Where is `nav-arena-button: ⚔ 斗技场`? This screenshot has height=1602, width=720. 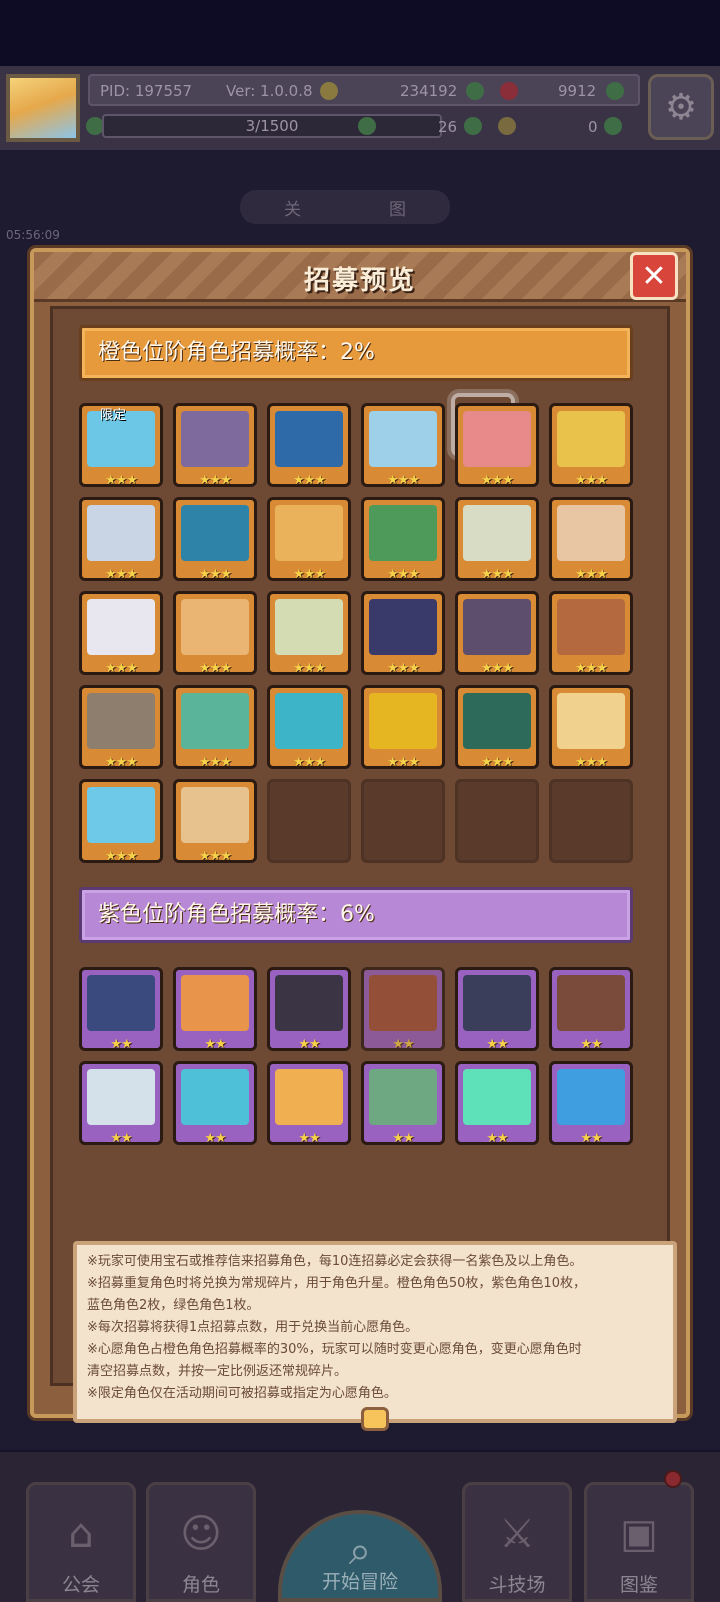 nav-arena-button: ⚔ 斗技场 is located at coordinates (517, 1542).